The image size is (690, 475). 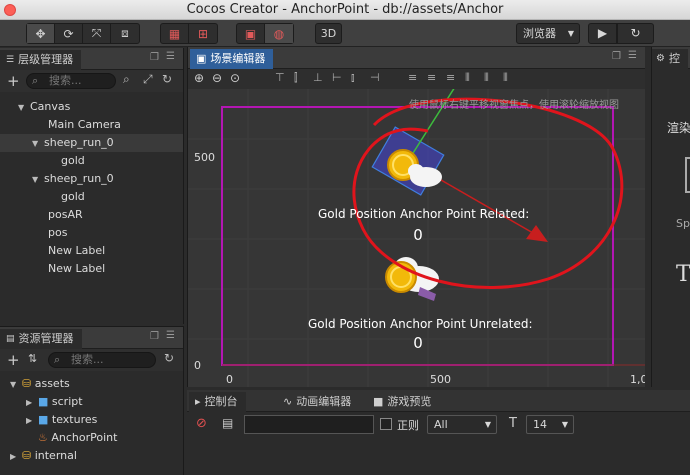 What do you see at coordinates (670, 59) in the screenshot?
I see `tab-inspector: ⚙ 控` at bounding box center [670, 59].